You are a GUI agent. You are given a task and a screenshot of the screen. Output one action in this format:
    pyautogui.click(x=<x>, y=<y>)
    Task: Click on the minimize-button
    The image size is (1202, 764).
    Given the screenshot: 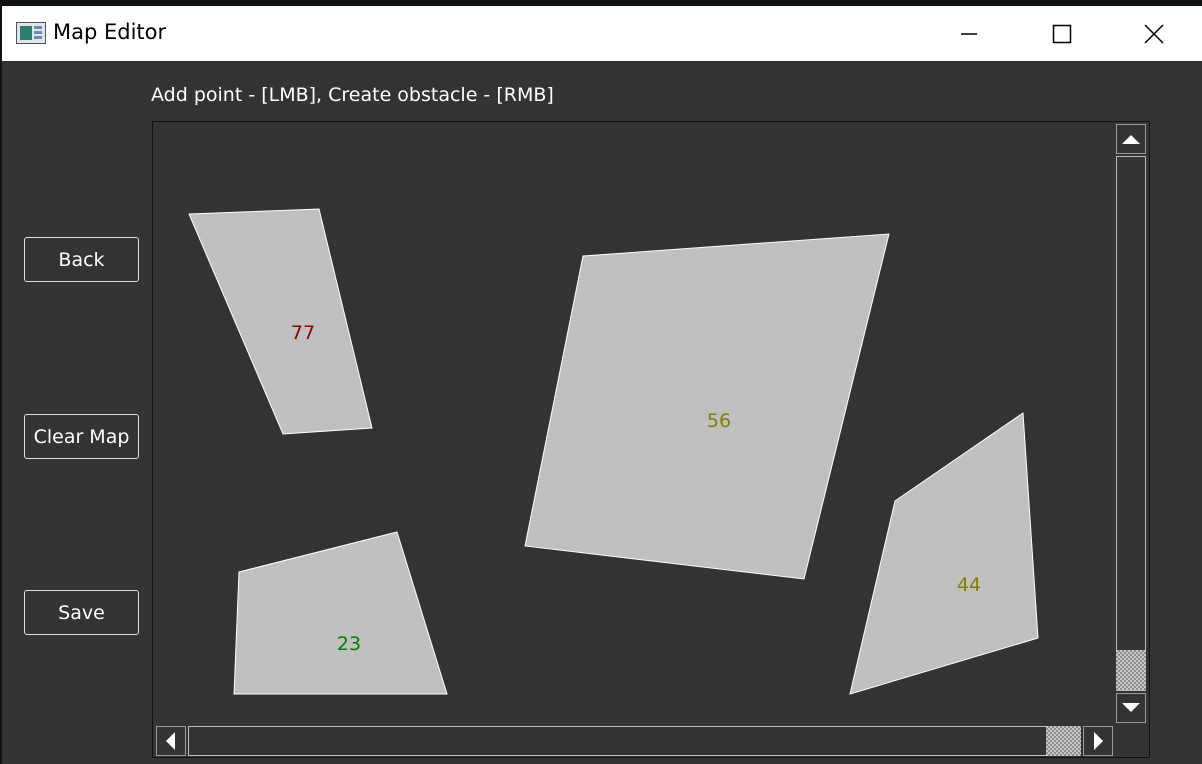 What is the action you would take?
    pyautogui.click(x=969, y=33)
    